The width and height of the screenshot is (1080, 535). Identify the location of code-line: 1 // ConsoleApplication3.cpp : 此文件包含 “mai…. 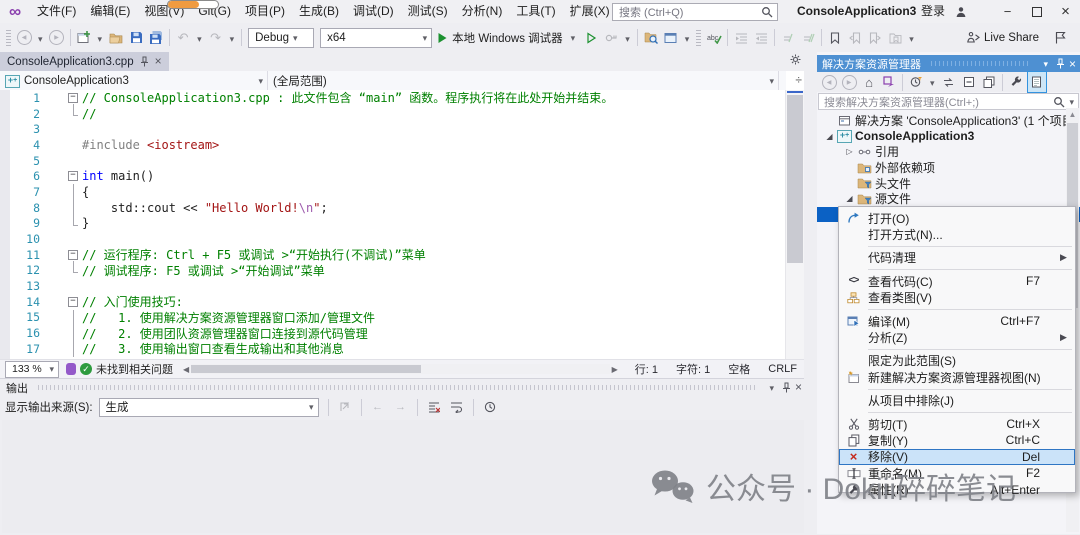
(393, 98).